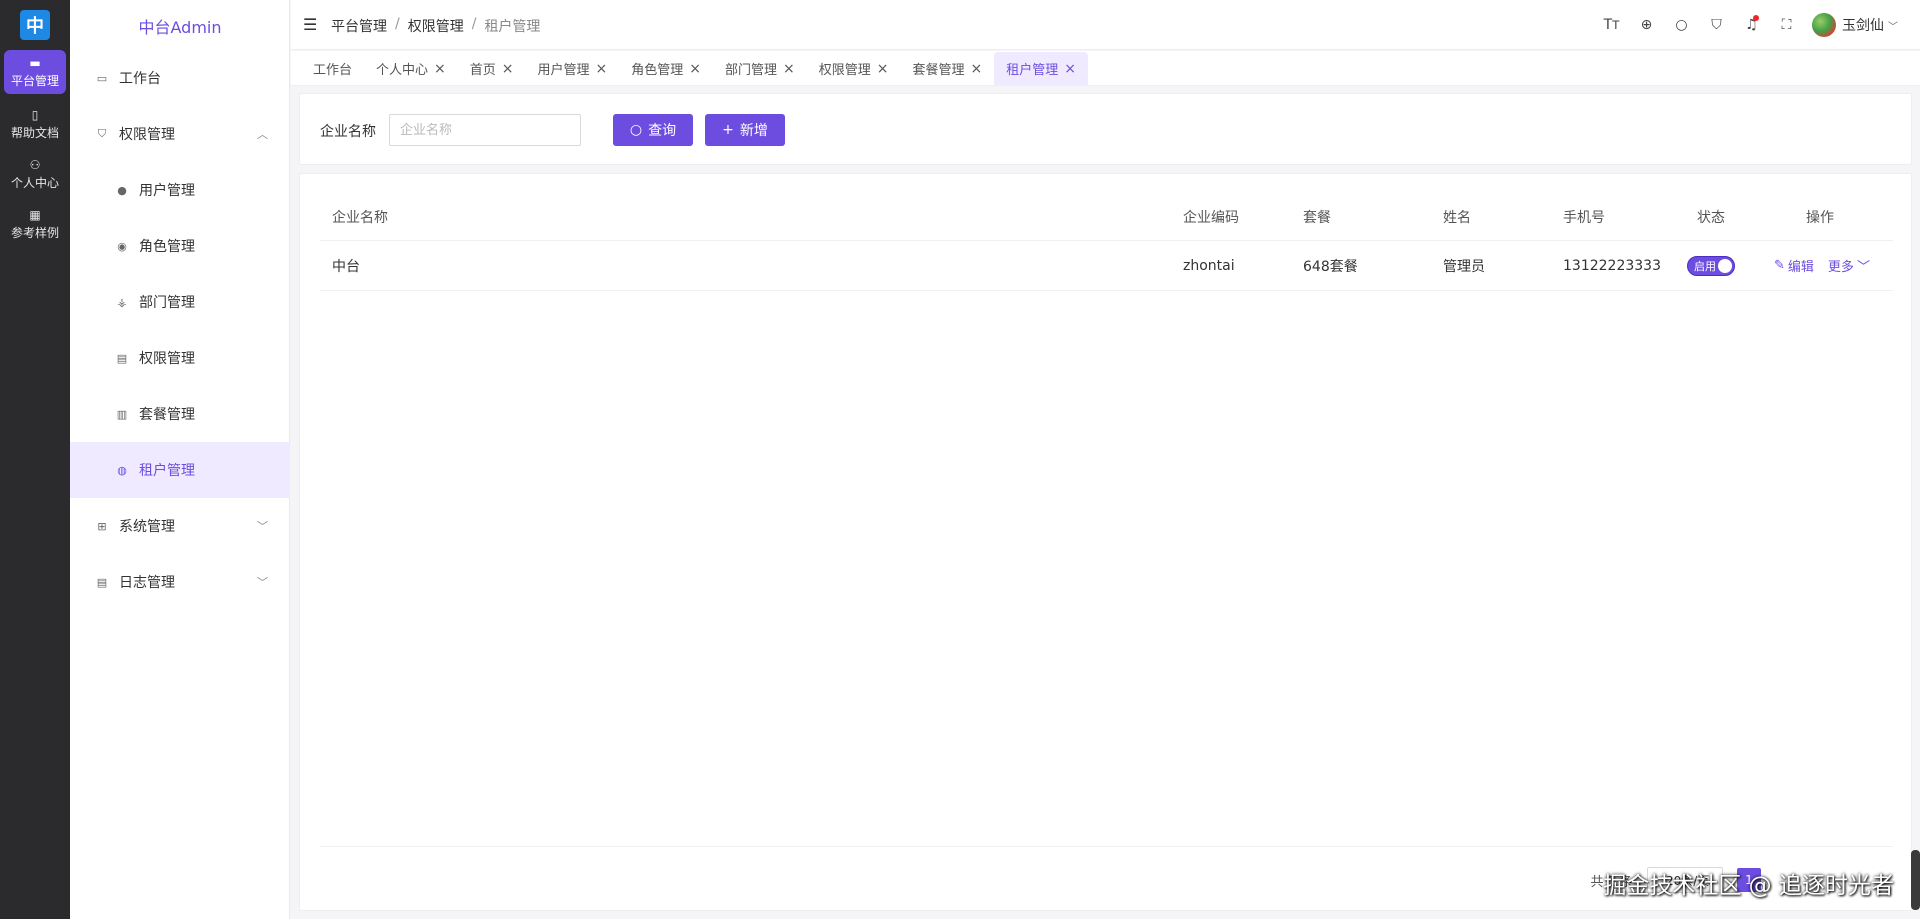 The width and height of the screenshot is (1920, 919). I want to click on query-button: ○ 查询, so click(653, 130).